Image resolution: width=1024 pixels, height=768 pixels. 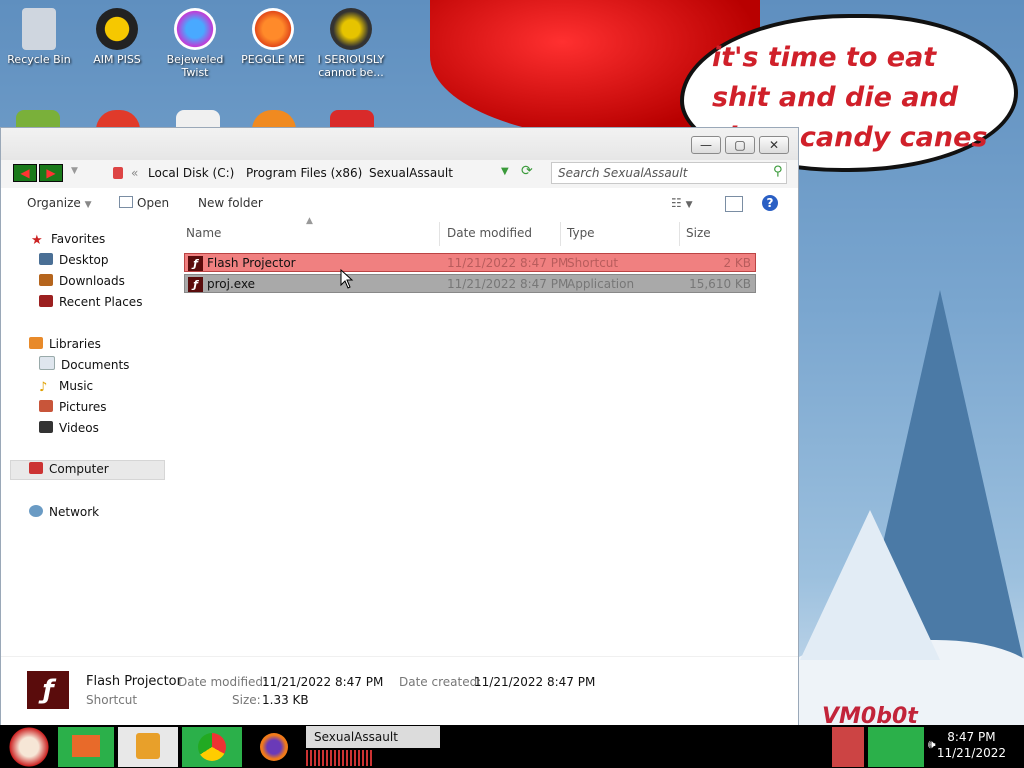 I want to click on nav-favorites-label: Favorites, so click(x=78, y=239).